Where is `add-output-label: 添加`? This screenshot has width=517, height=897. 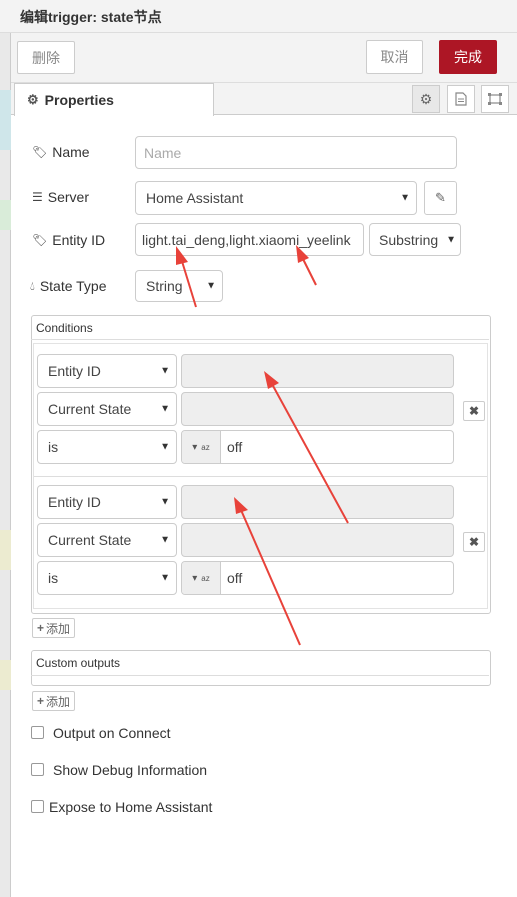
add-output-label: 添加 is located at coordinates (58, 701).